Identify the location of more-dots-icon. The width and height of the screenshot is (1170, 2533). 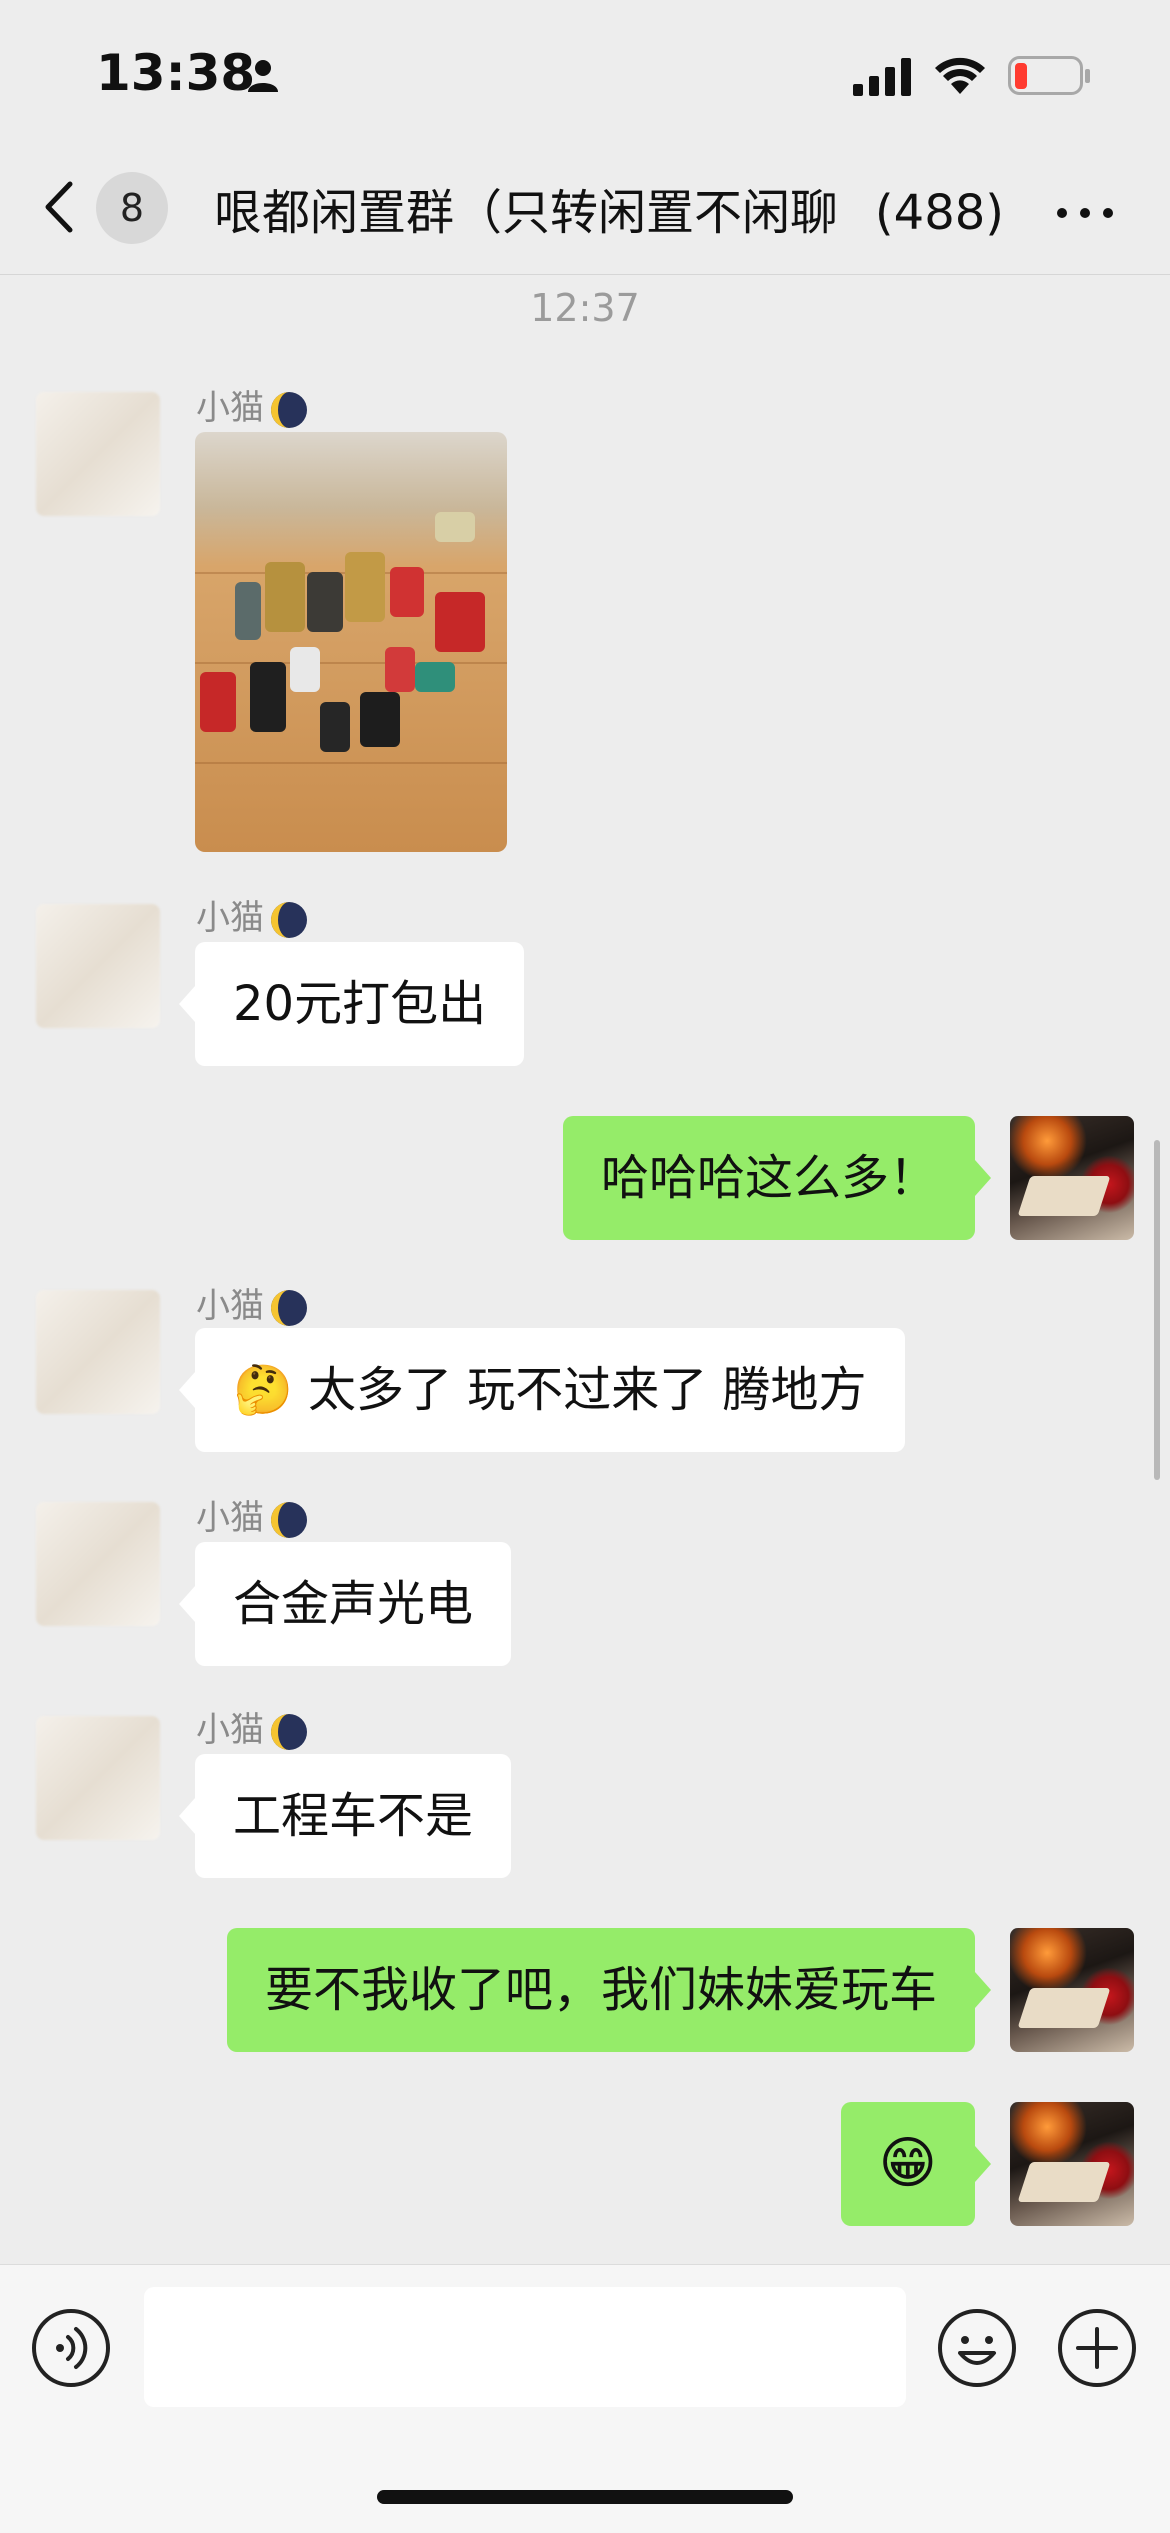
(1085, 213).